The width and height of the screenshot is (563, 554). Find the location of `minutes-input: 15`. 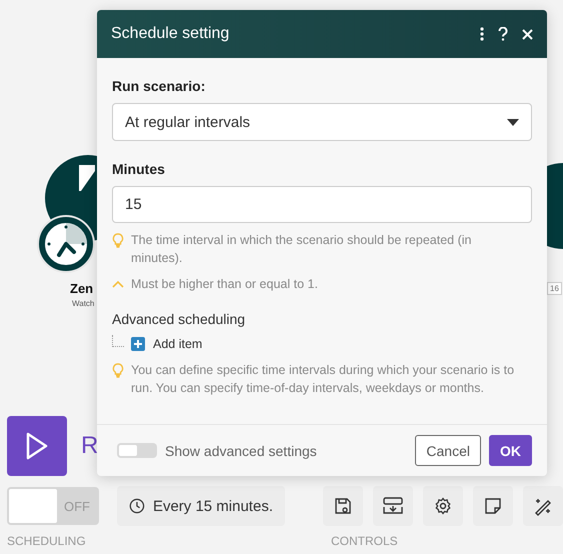

minutes-input: 15 is located at coordinates (322, 204).